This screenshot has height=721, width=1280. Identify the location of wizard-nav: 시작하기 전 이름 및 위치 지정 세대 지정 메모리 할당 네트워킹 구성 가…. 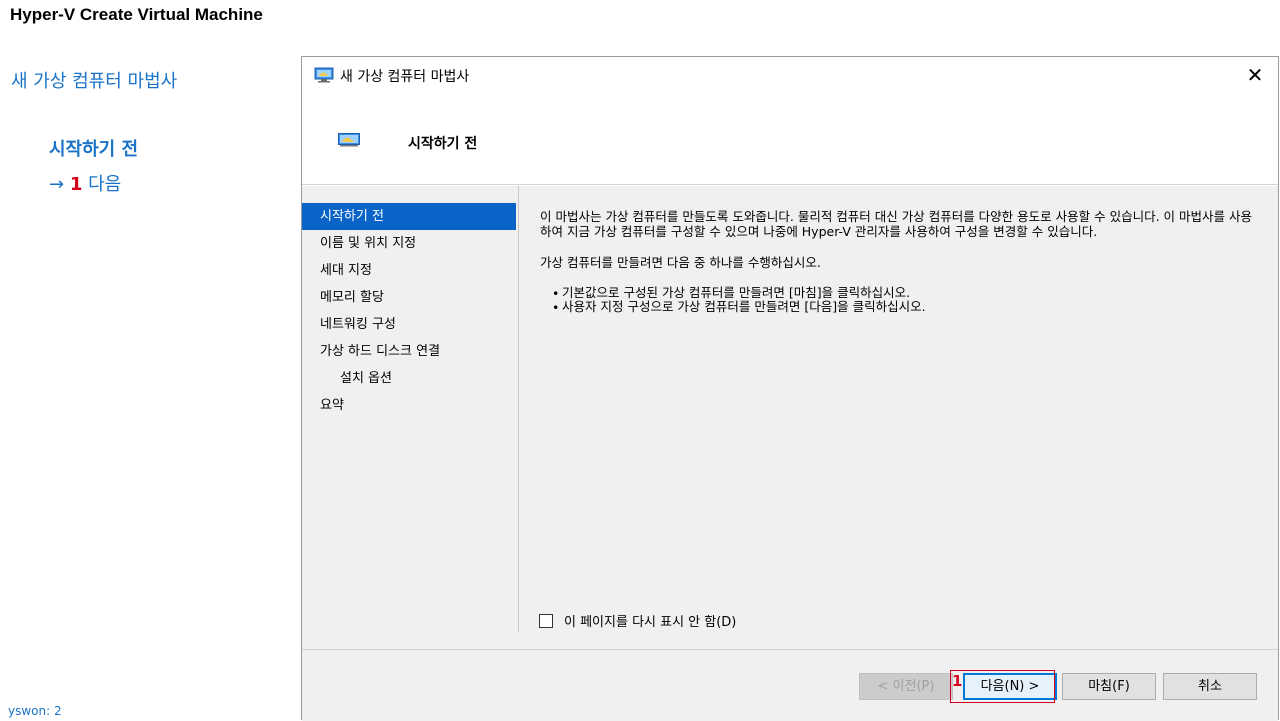
(409, 311).